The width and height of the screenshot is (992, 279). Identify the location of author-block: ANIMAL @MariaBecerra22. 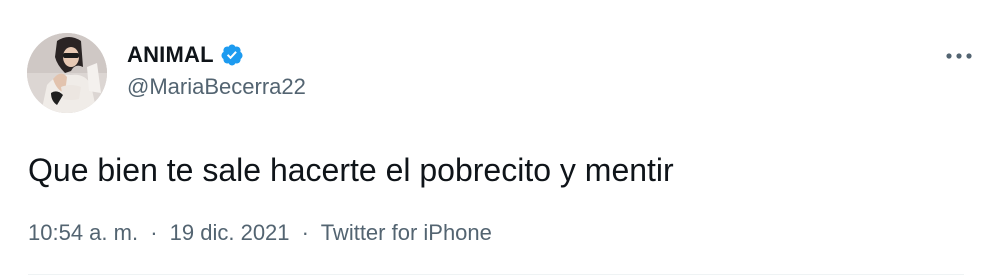
(216, 71).